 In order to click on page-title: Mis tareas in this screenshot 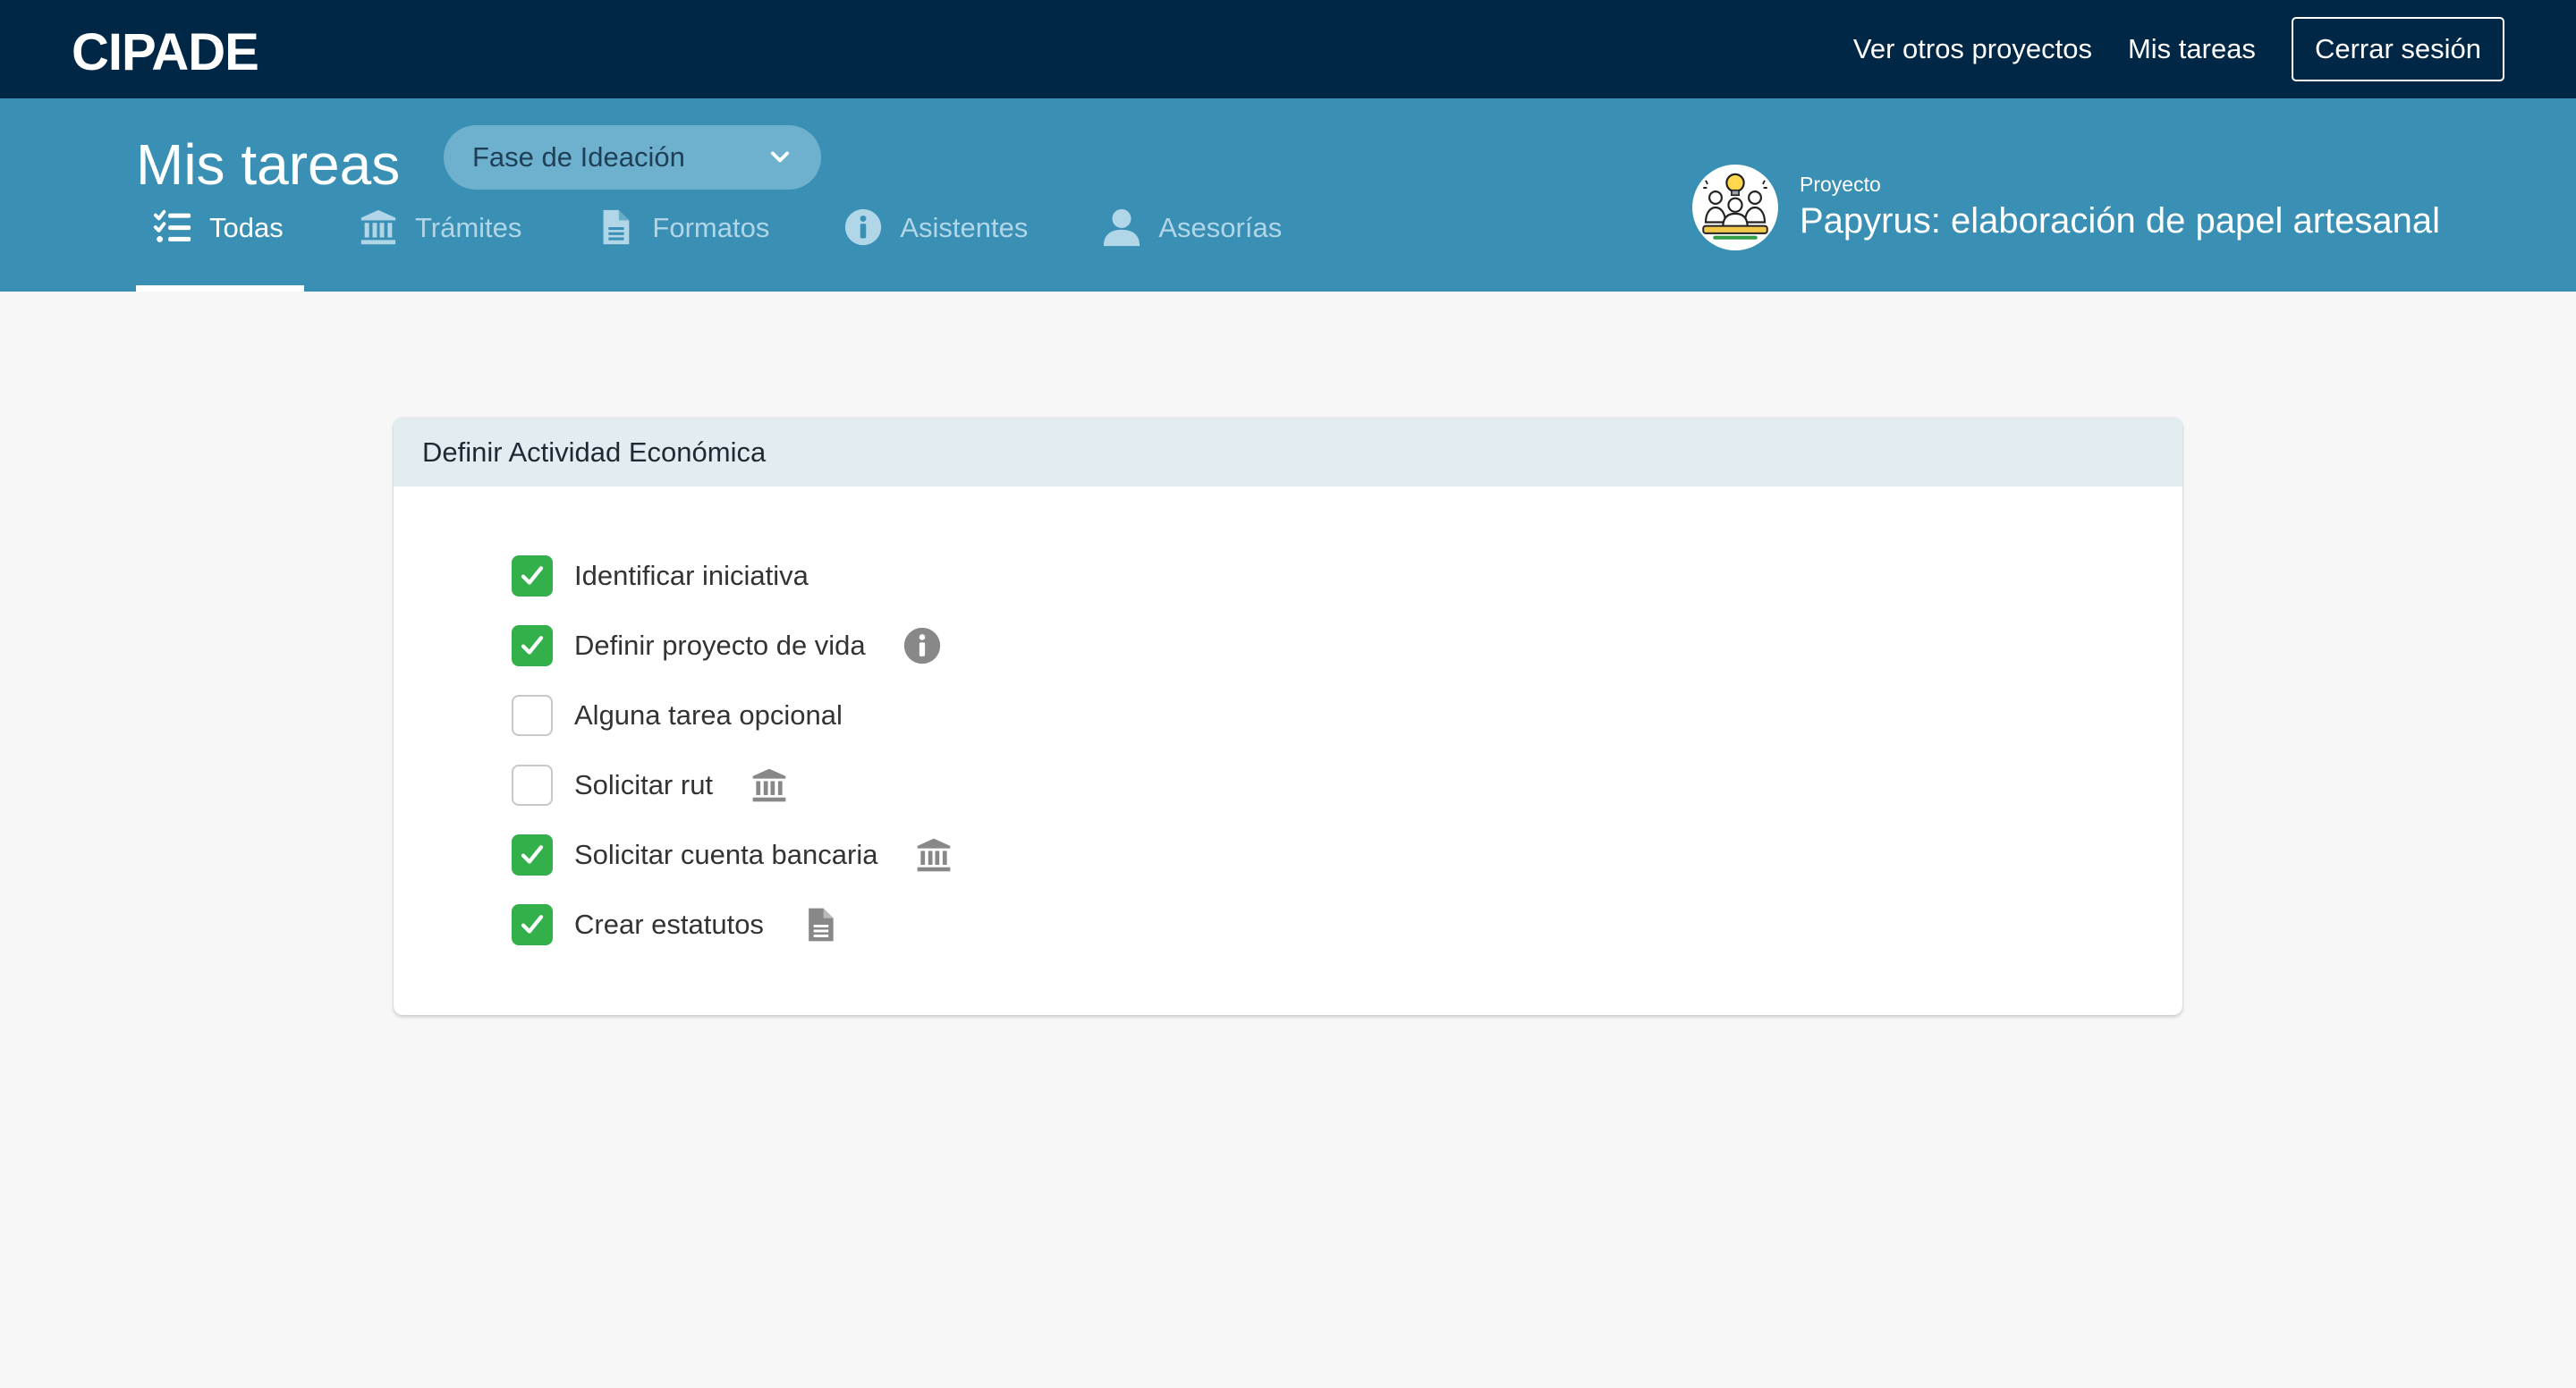, I will do `click(268, 164)`.